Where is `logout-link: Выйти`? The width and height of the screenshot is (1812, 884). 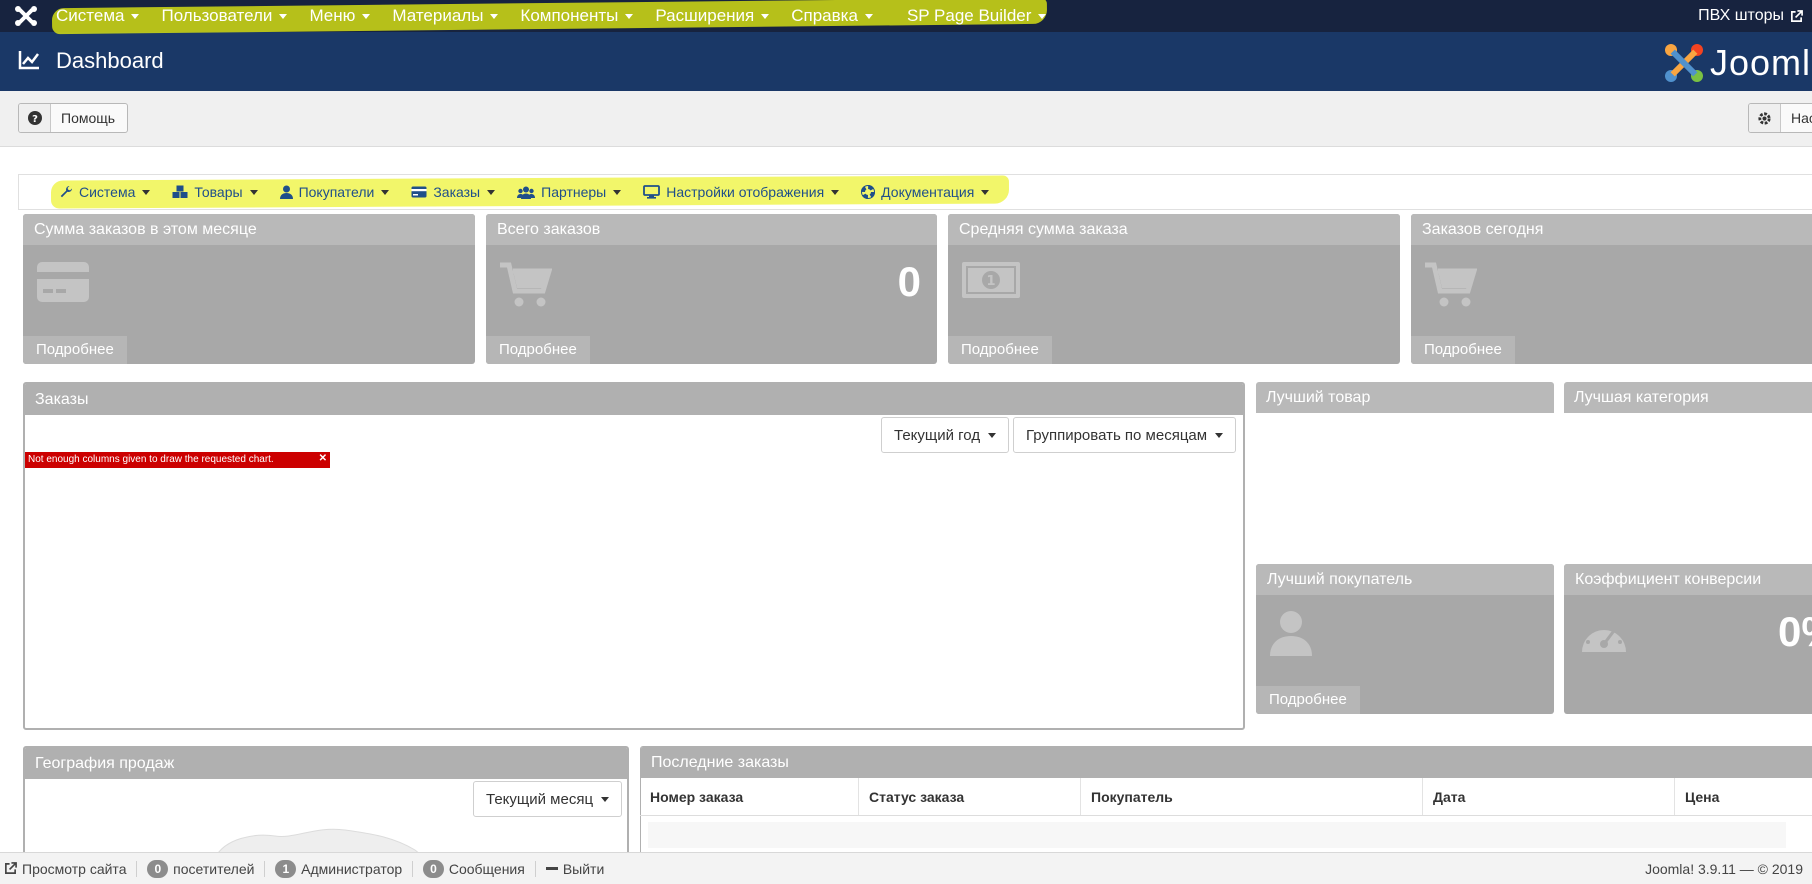
logout-link: Выйти is located at coordinates (575, 869).